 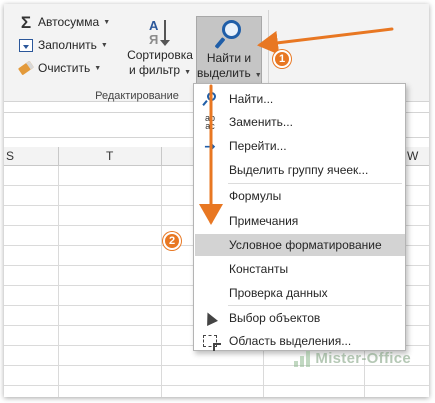 What do you see at coordinates (160, 55) in the screenshot?
I see `sort-label-line1: Сортировка` at bounding box center [160, 55].